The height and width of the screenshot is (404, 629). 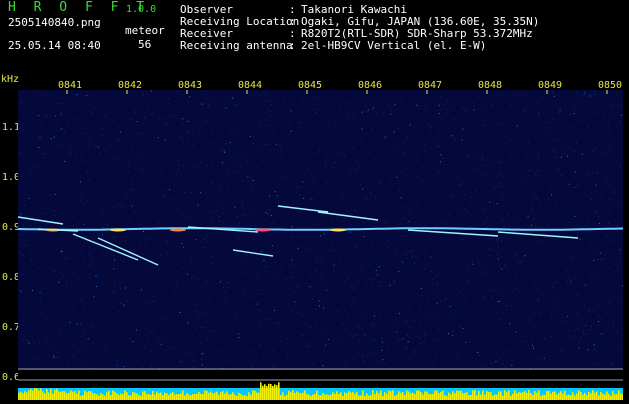 What do you see at coordinates (128, 251) in the screenshot?
I see `meteor-streak` at bounding box center [128, 251].